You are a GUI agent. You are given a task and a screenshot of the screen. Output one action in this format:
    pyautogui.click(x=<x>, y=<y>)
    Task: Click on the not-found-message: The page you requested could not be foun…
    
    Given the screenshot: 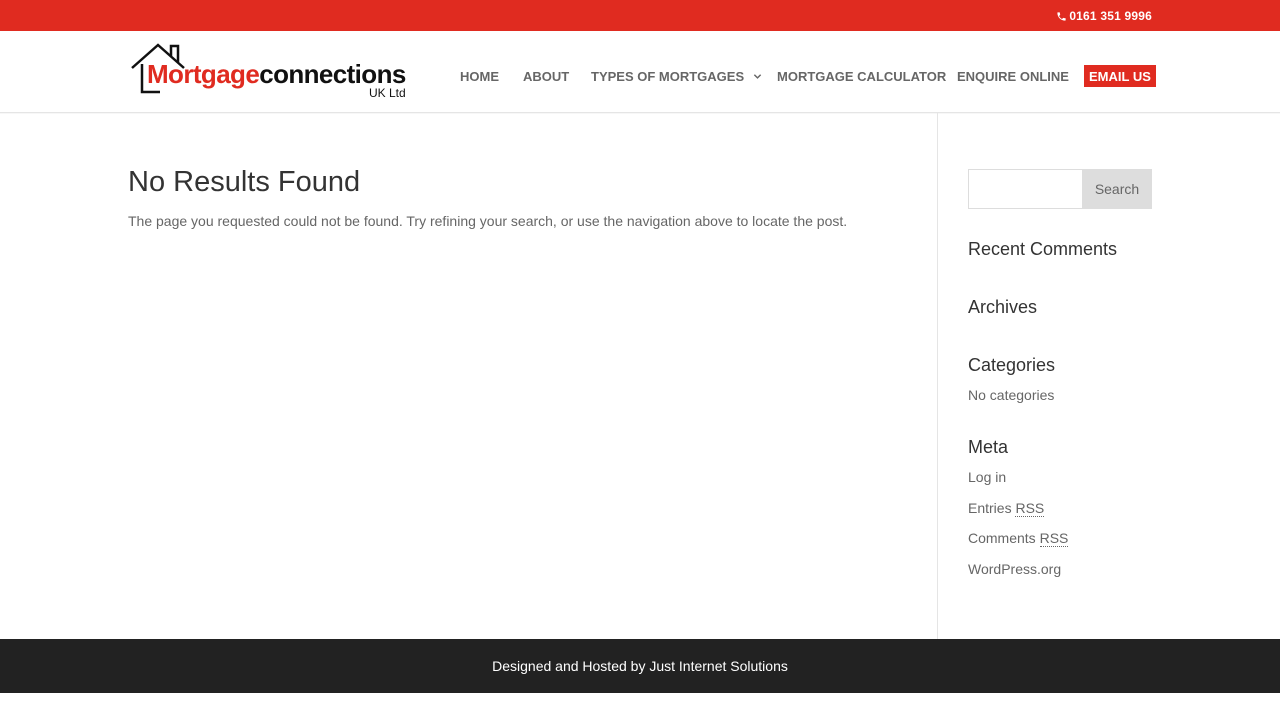 What is the action you would take?
    pyautogui.click(x=488, y=221)
    